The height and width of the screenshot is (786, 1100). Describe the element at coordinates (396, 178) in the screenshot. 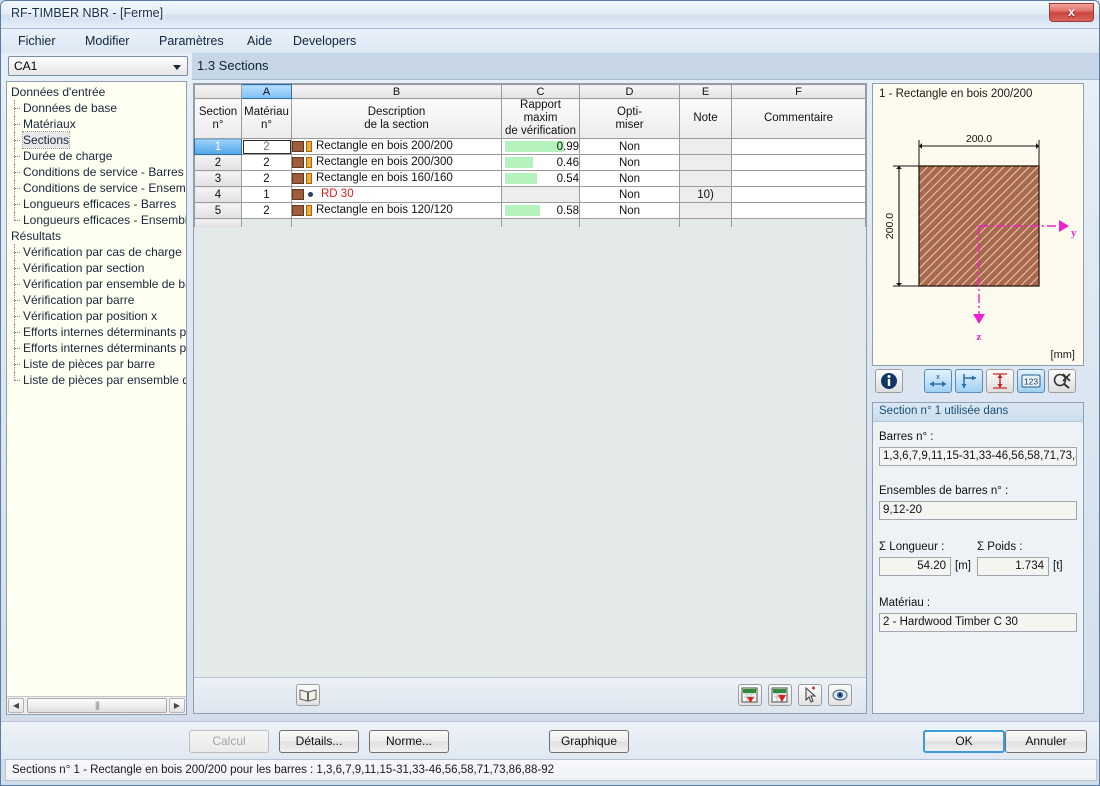

I see `cell-description: Rectangle en bois 160/160` at that location.